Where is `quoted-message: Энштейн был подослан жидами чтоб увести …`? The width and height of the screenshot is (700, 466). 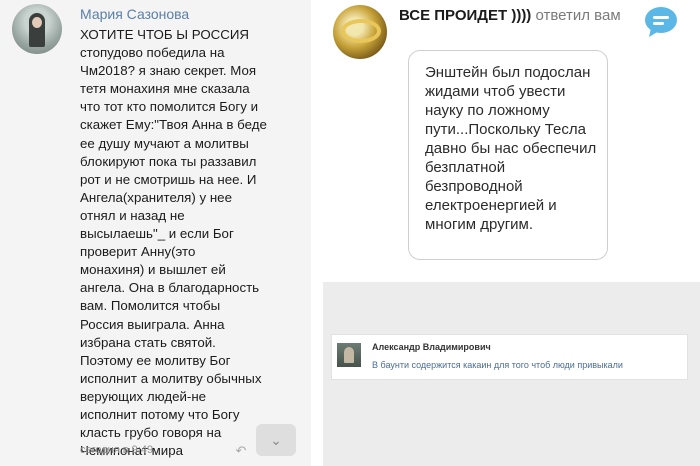 quoted-message: Энштейн был подослан жидами чтоб увести … is located at coordinates (508, 155).